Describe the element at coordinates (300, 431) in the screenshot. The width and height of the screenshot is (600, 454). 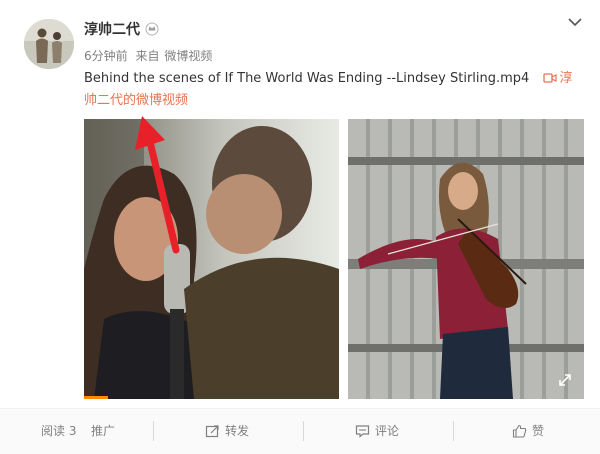
I see `action-bar: 阅读 3 推广 转发 评论 赞` at that location.